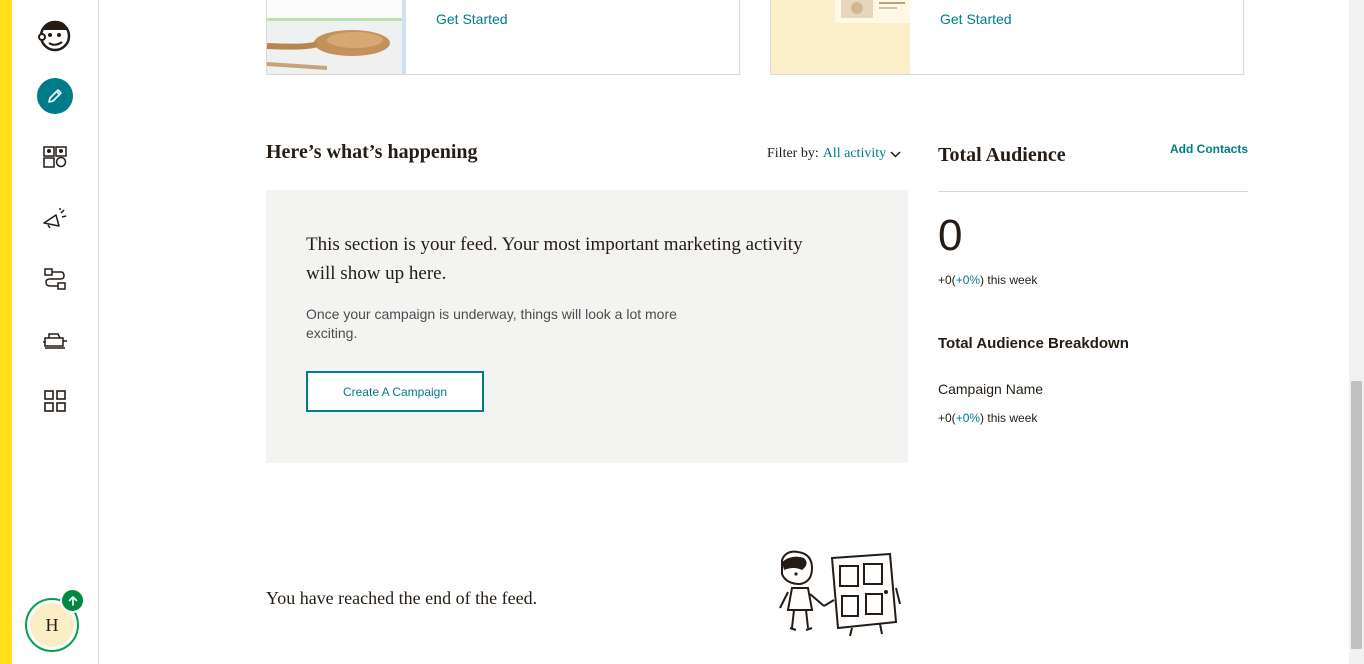 This screenshot has width=1364, height=664. I want to click on postcard-preview-image, so click(840, 37).